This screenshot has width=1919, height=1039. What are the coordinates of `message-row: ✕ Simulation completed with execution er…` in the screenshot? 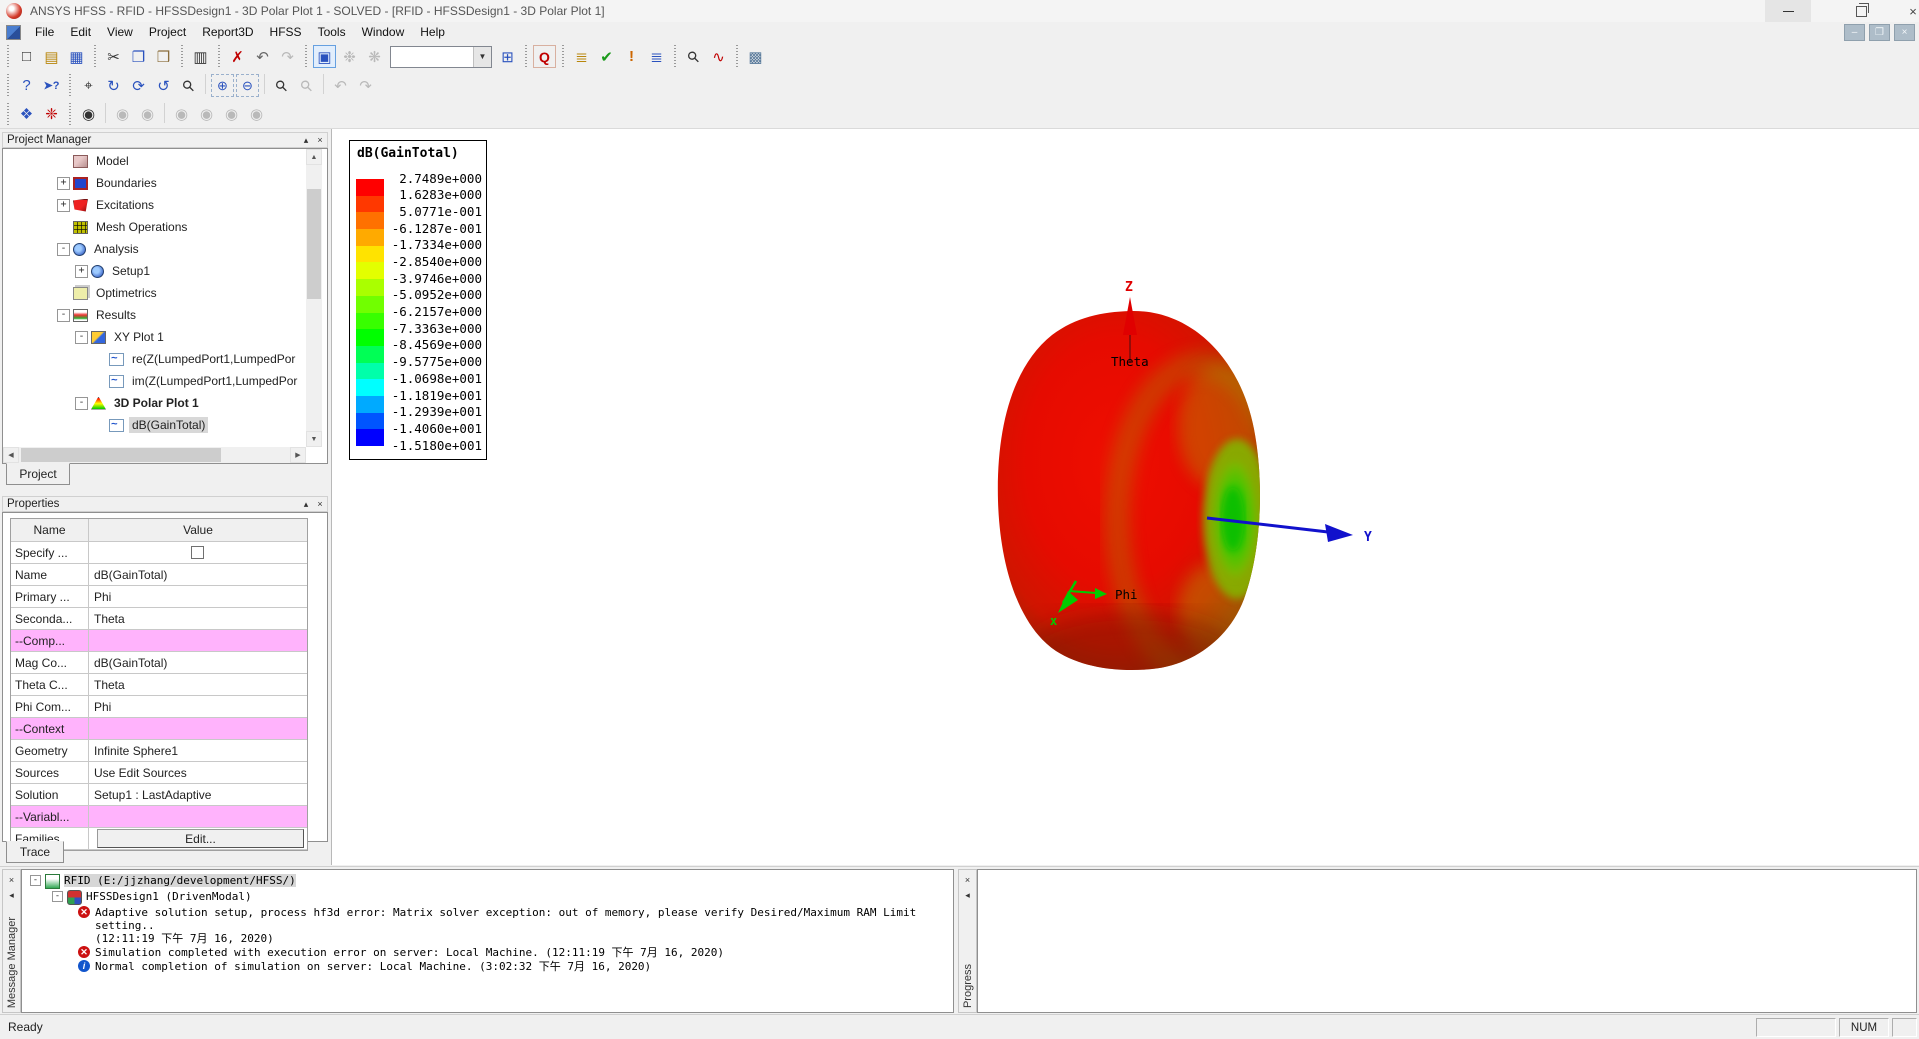 It's located at (487, 952).